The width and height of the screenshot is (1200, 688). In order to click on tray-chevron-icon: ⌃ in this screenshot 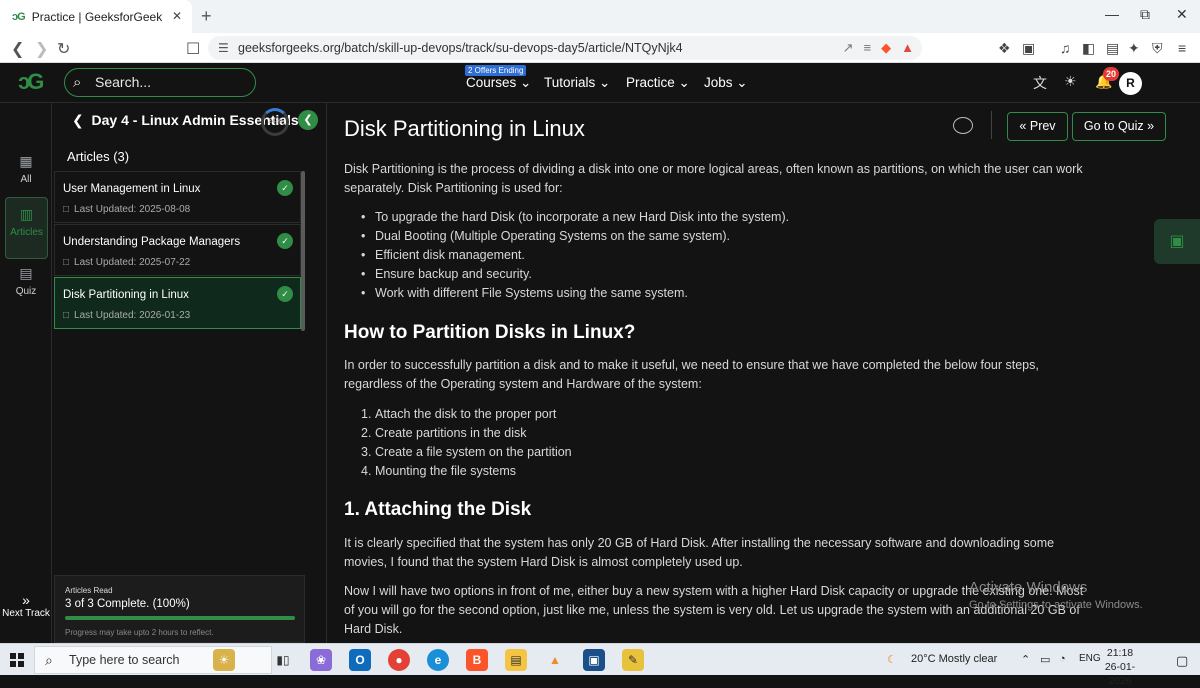, I will do `click(1025, 659)`.